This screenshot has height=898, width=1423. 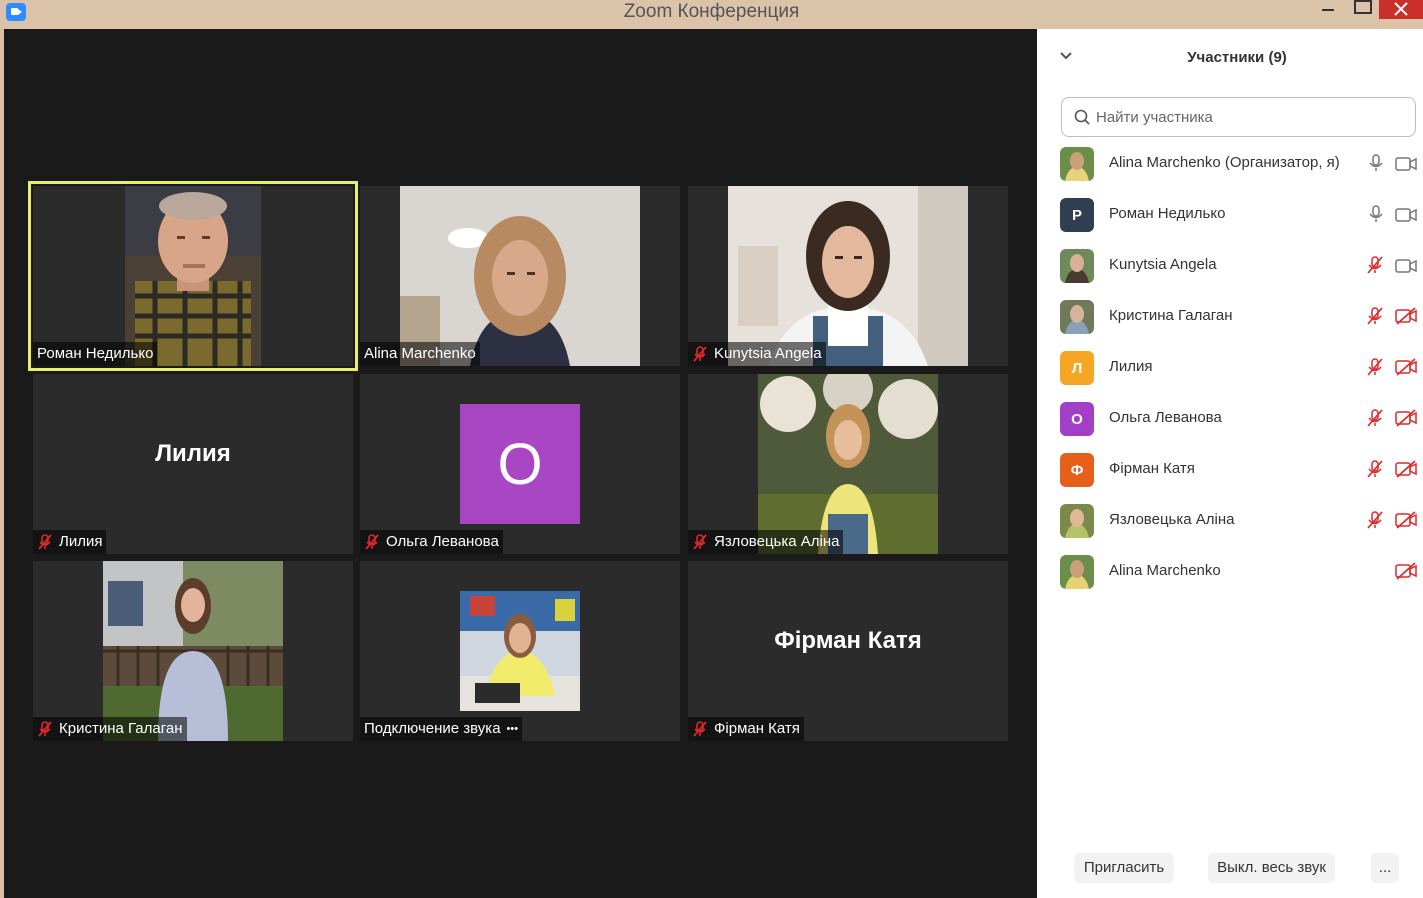 What do you see at coordinates (1230, 529) in the screenshot?
I see `participant-row: Язловецька Аліна` at bounding box center [1230, 529].